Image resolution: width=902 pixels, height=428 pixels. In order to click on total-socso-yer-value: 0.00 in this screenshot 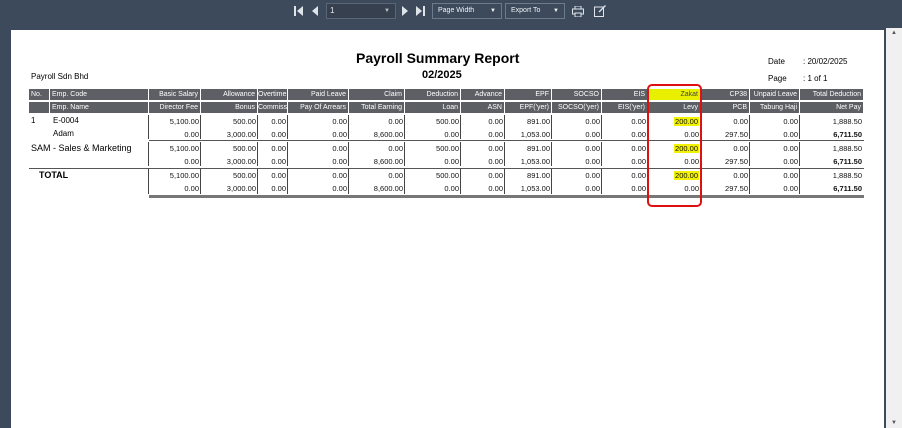, I will do `click(592, 188)`.